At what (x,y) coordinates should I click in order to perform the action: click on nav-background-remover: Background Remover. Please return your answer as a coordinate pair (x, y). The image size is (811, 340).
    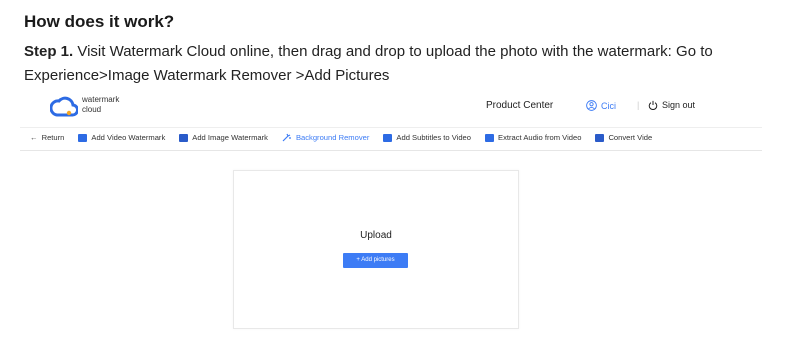
    Looking at the image, I should click on (325, 137).